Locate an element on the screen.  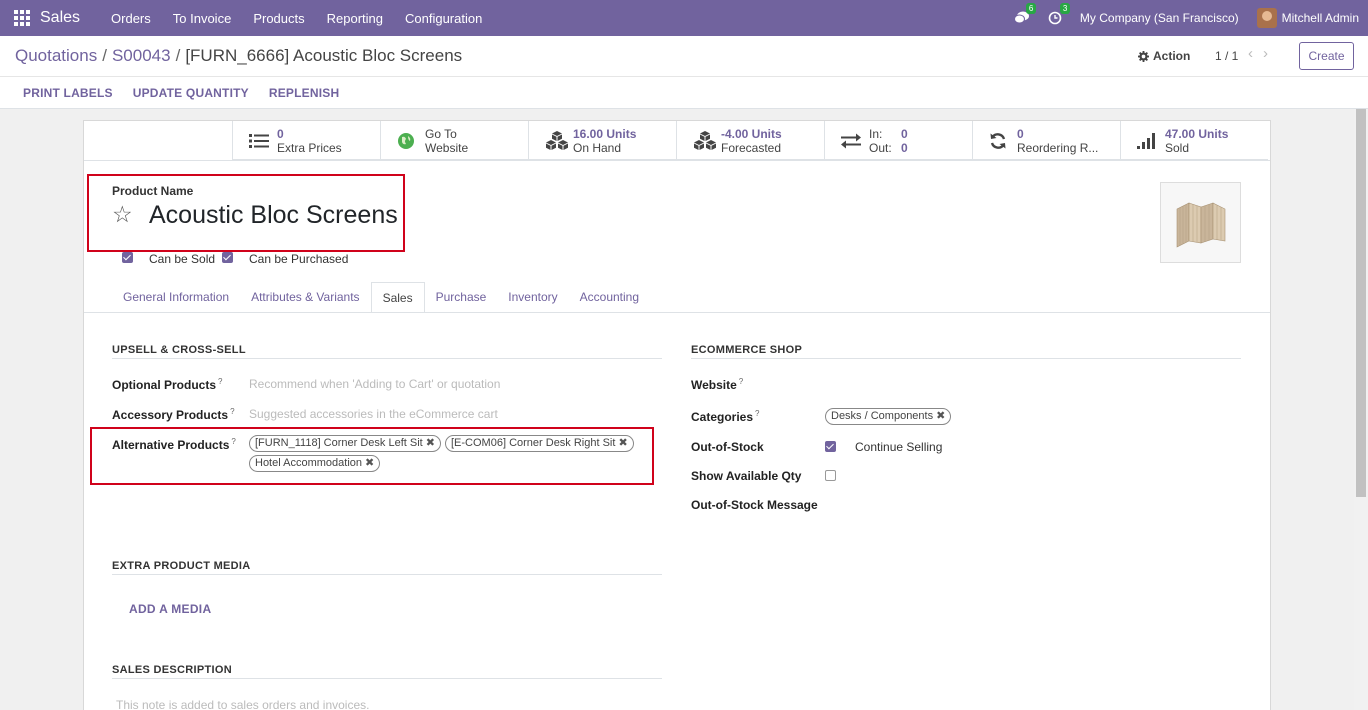
app-name: Sales is located at coordinates (60, 18).